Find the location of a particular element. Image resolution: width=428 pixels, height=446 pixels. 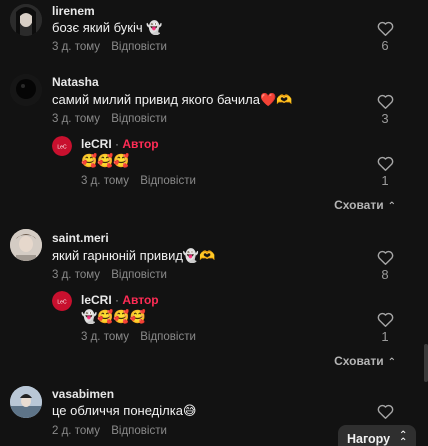

like-count: 6 is located at coordinates (385, 45).